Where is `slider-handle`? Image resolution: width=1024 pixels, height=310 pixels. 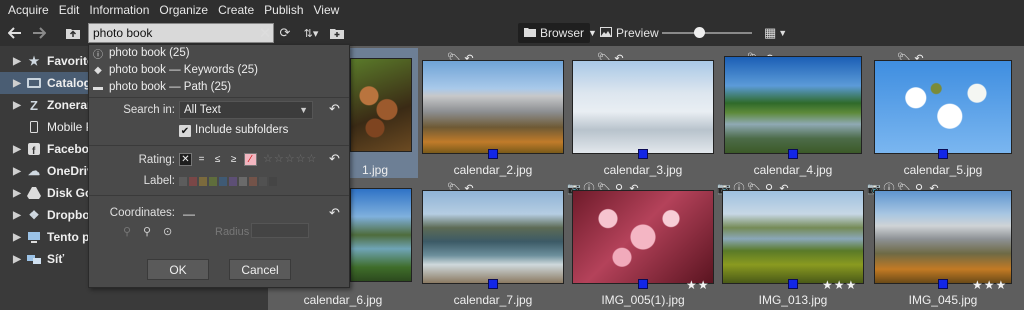 slider-handle is located at coordinates (699, 32).